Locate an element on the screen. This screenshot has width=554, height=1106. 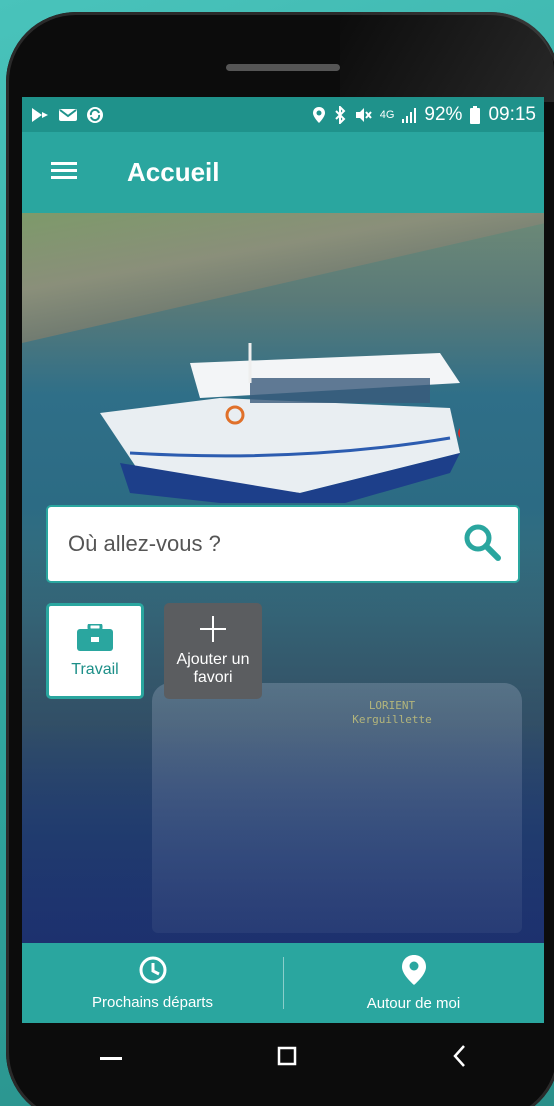
bluetooth-icon is located at coordinates (340, 114).